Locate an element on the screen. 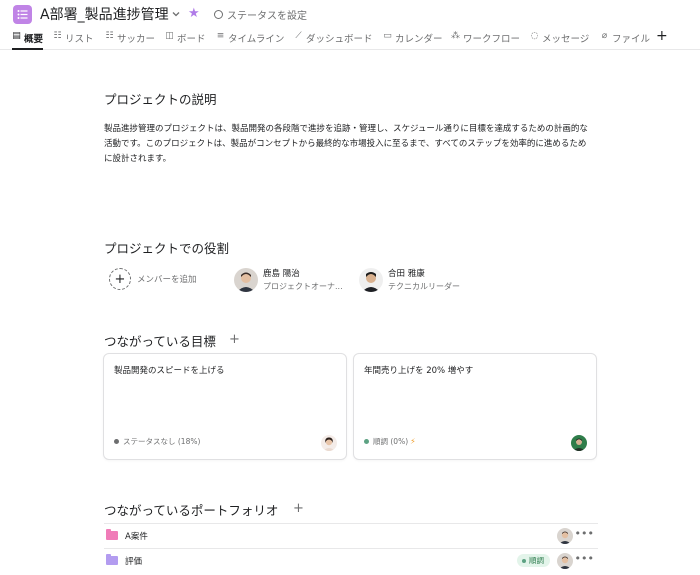 The width and height of the screenshot is (700, 575). status-badge-label: 順調 is located at coordinates (536, 560).